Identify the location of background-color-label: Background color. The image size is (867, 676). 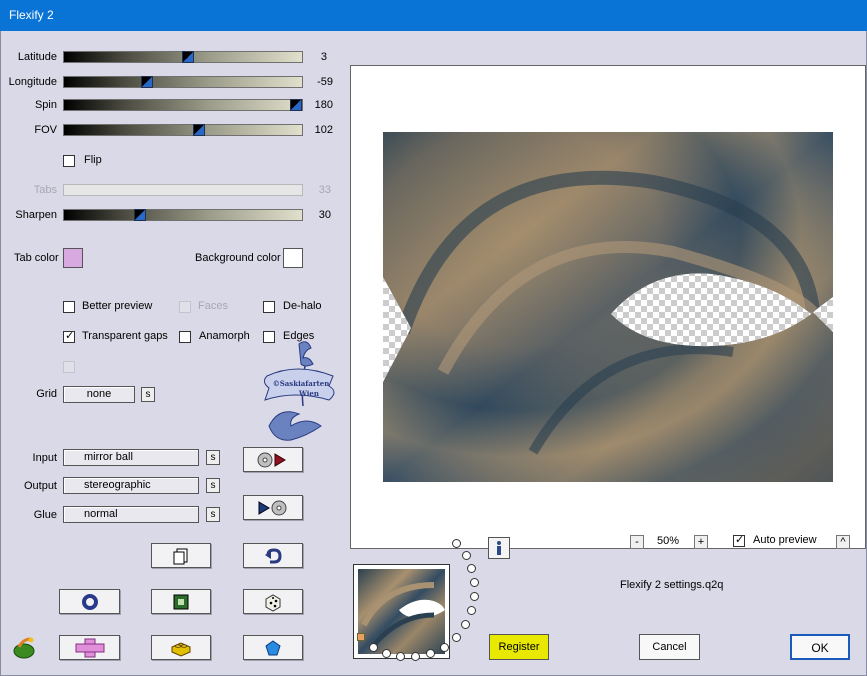
(238, 258).